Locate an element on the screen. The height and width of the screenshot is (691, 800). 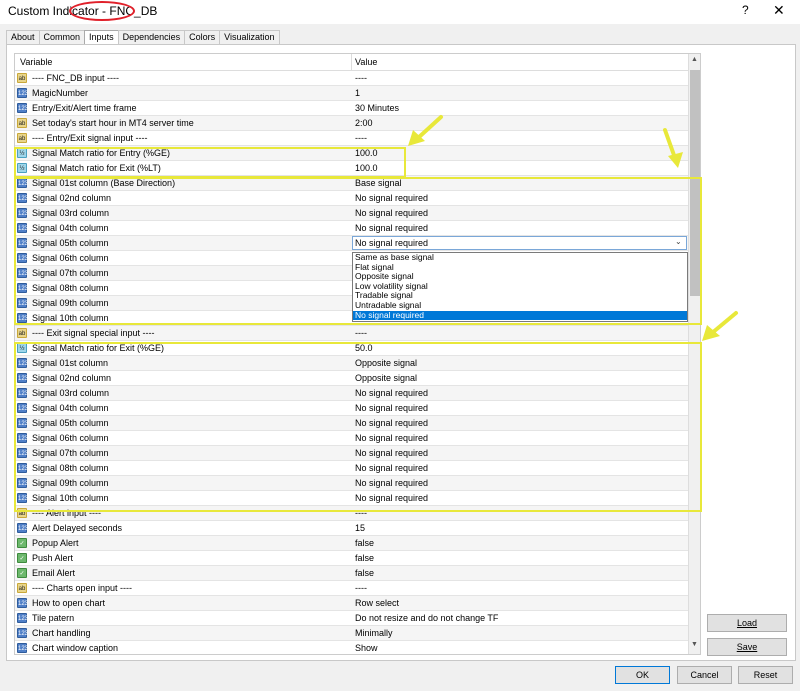
variable-name: Chart window caption is located at coordinates (75, 648).